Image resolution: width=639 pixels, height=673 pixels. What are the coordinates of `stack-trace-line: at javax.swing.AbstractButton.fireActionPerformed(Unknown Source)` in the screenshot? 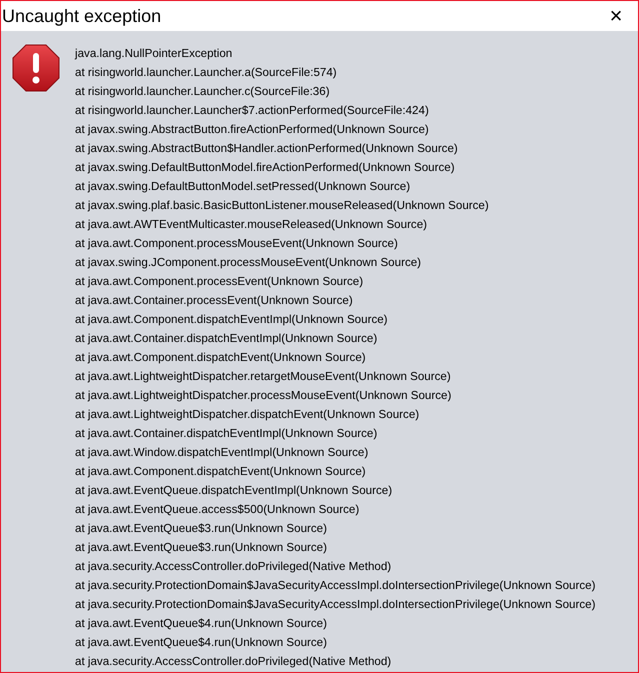 It's located at (252, 130).